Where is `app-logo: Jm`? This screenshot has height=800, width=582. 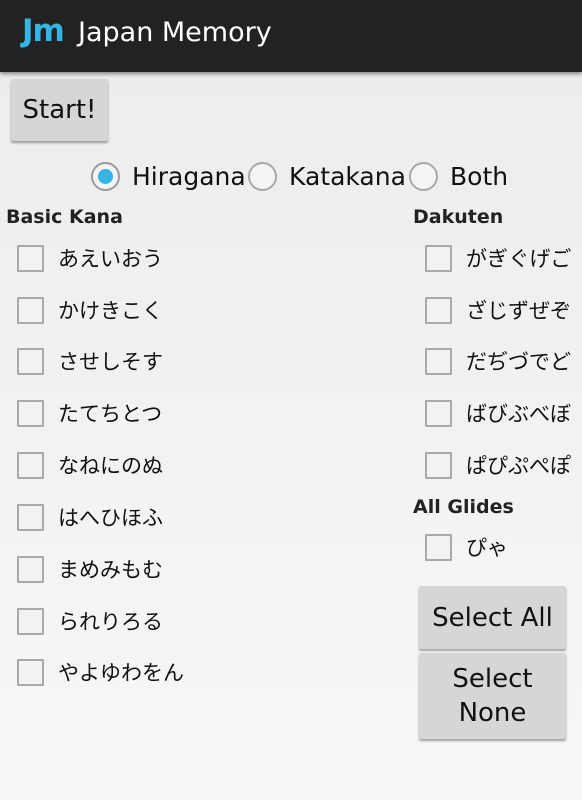
app-logo: Jm is located at coordinates (43, 31).